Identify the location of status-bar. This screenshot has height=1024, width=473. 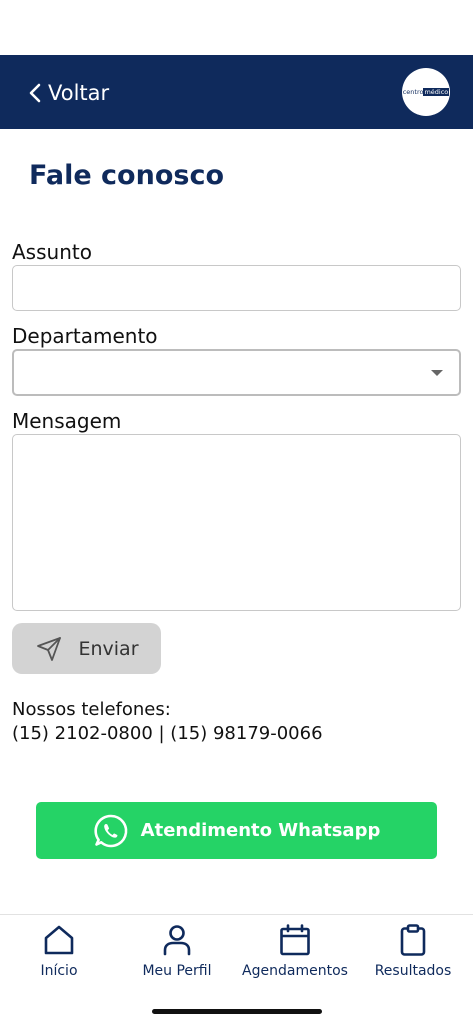
(236, 27).